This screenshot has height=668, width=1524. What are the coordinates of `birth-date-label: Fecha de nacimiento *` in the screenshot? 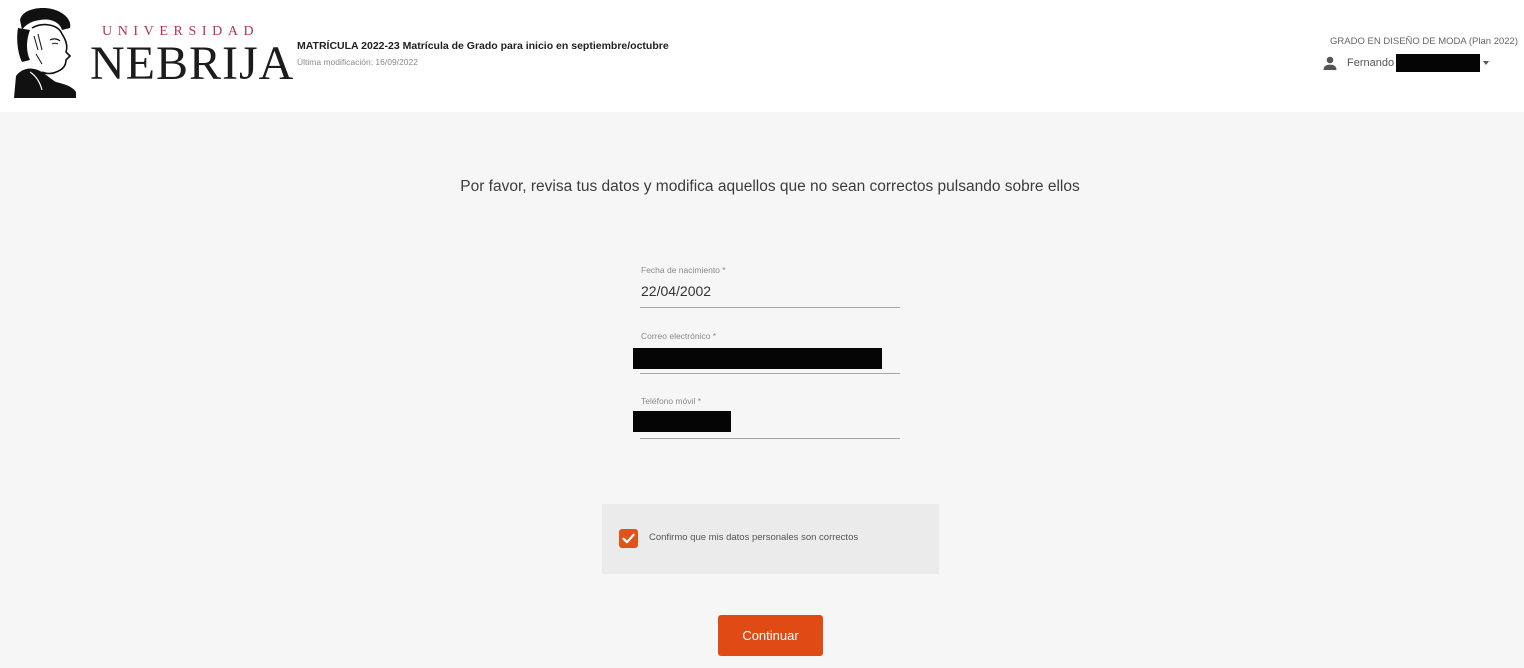 It's located at (683, 270).